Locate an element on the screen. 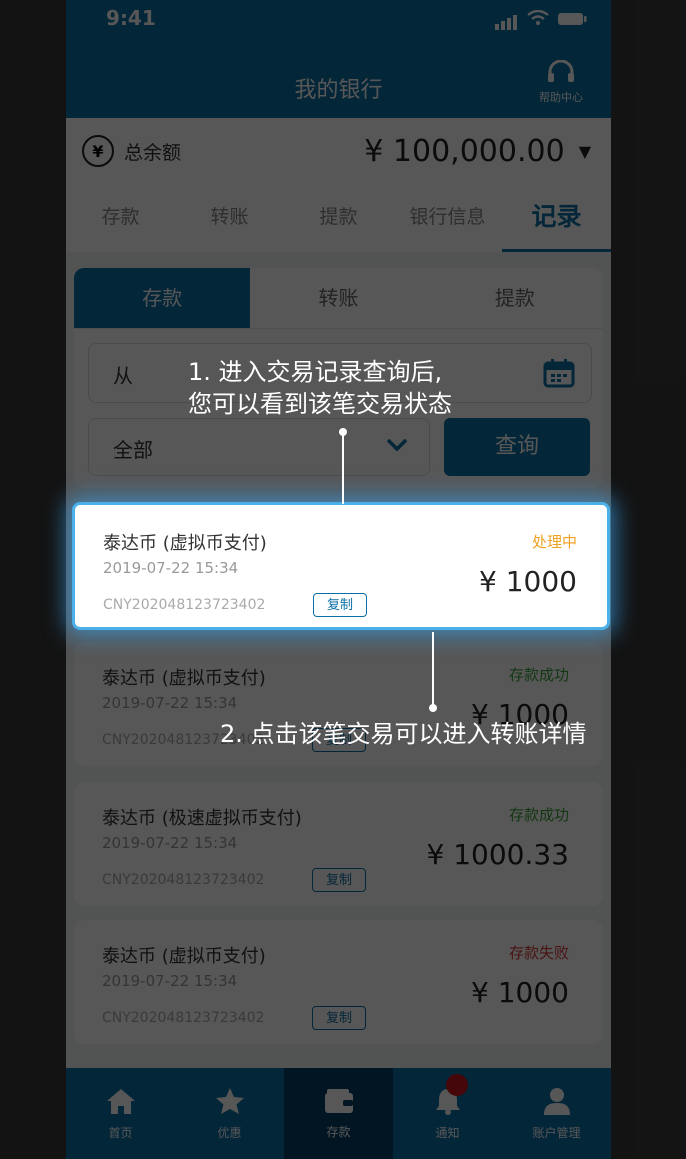  yen-icon: ¥ is located at coordinates (98, 151).